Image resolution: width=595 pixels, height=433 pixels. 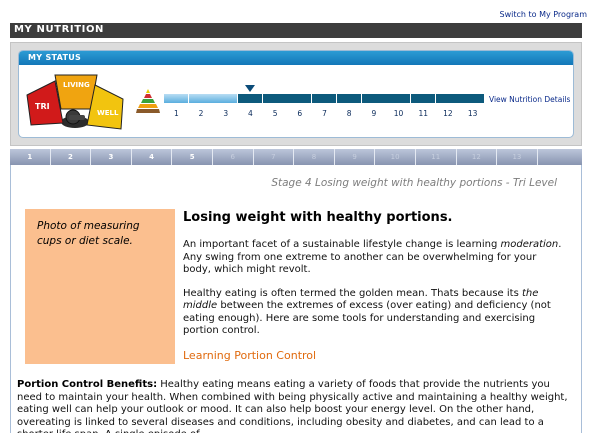 What do you see at coordinates (398, 113) in the screenshot?
I see `stage-number-10: 10` at bounding box center [398, 113].